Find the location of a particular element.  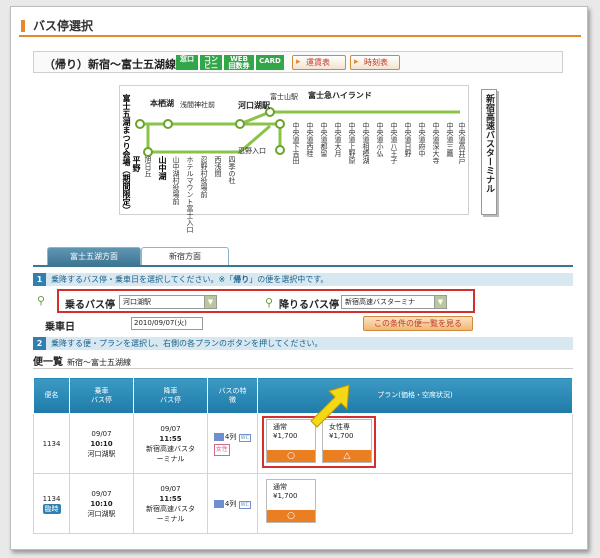

stop-label-oshino: 忍野入口 is located at coordinates (252, 151).